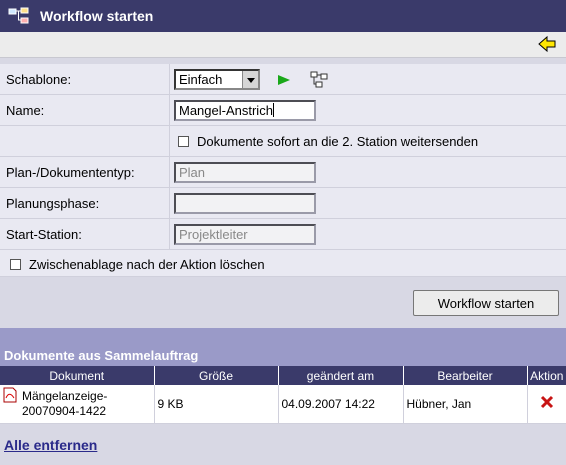  I want to click on name-field-wrapper: Mangel-Anstrich, so click(245, 110).